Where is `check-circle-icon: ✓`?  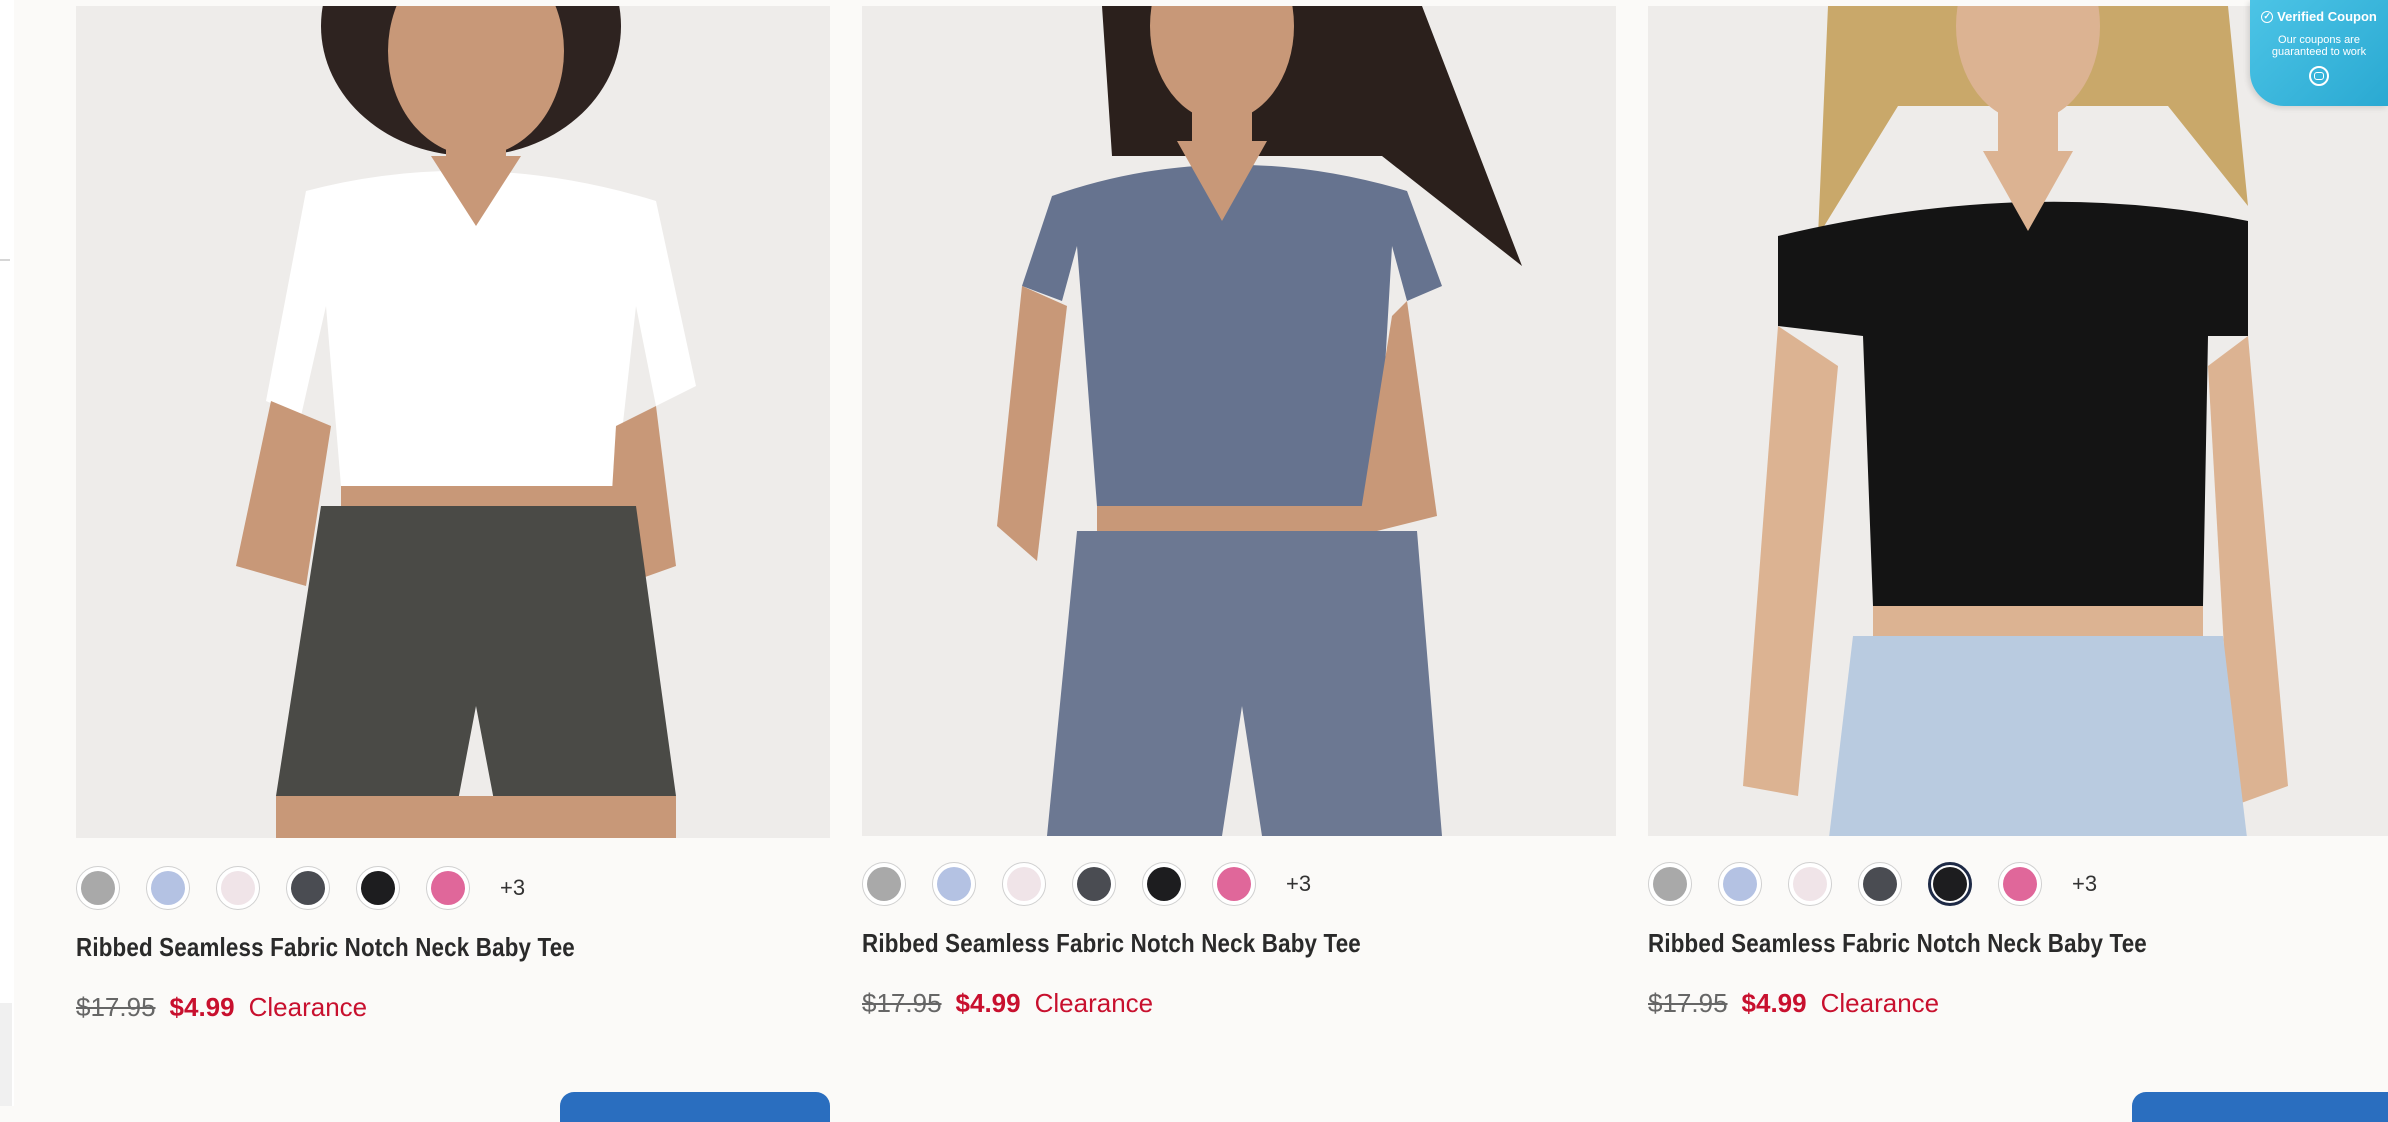
check-circle-icon: ✓ is located at coordinates (2267, 16).